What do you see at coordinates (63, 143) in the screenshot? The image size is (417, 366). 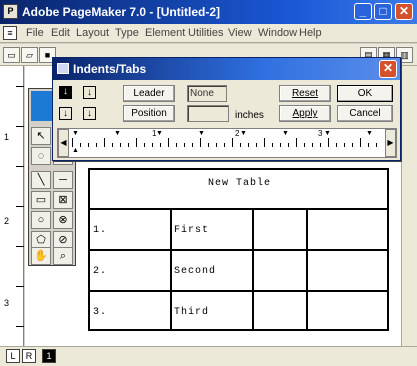 I see `ruler-scroll-left-icon: ◀` at bounding box center [63, 143].